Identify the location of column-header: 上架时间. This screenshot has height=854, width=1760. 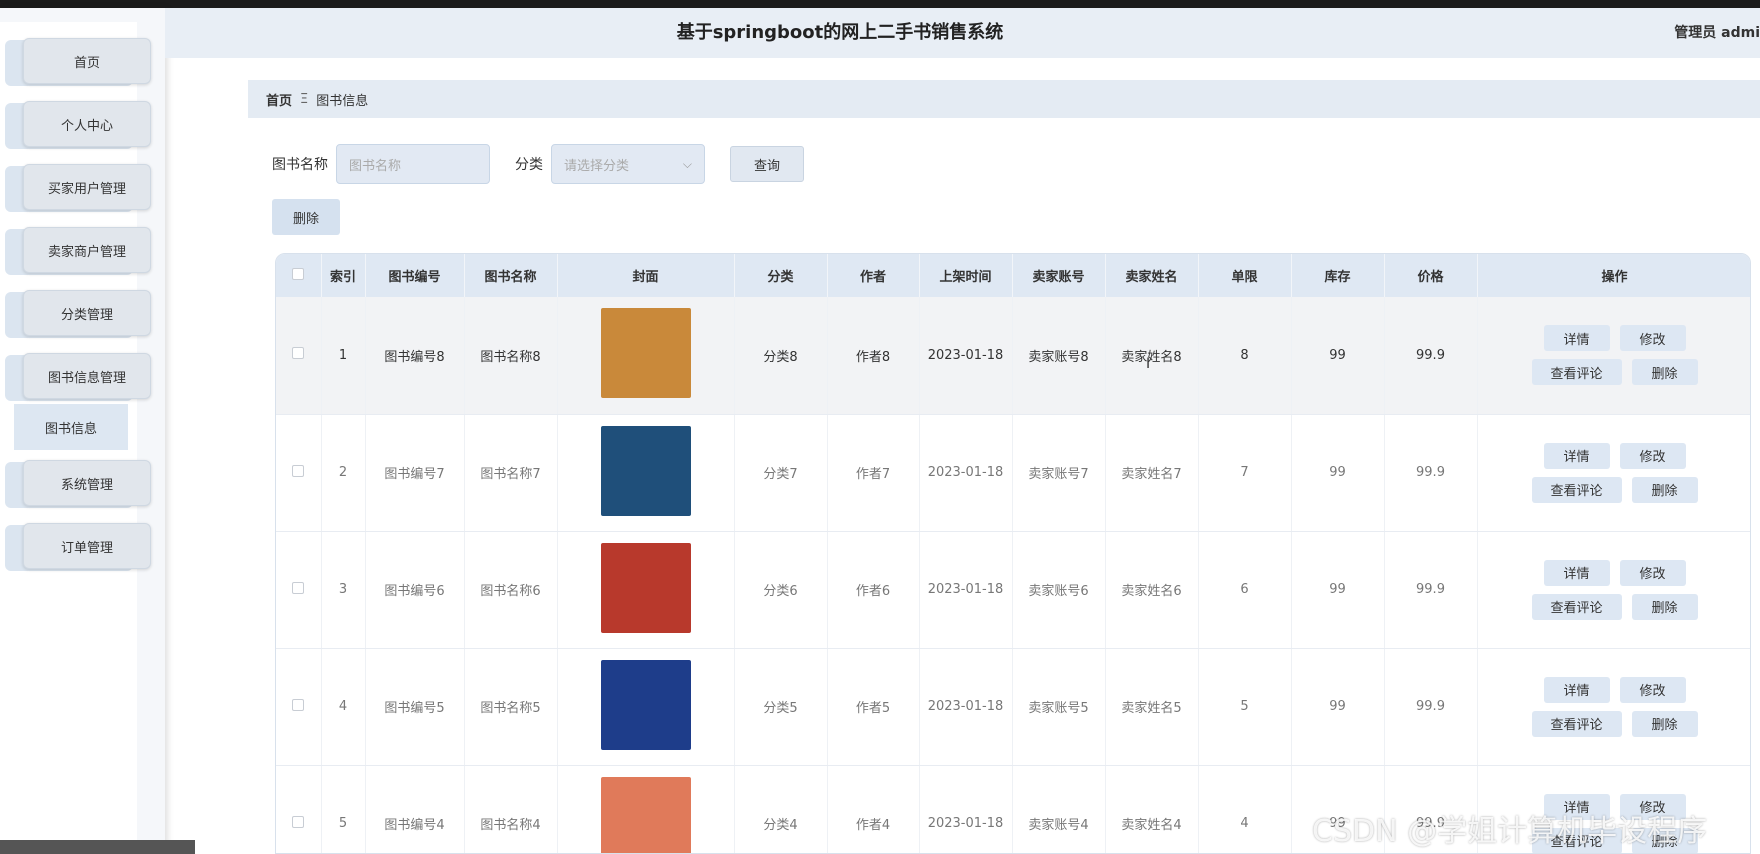
(966, 275).